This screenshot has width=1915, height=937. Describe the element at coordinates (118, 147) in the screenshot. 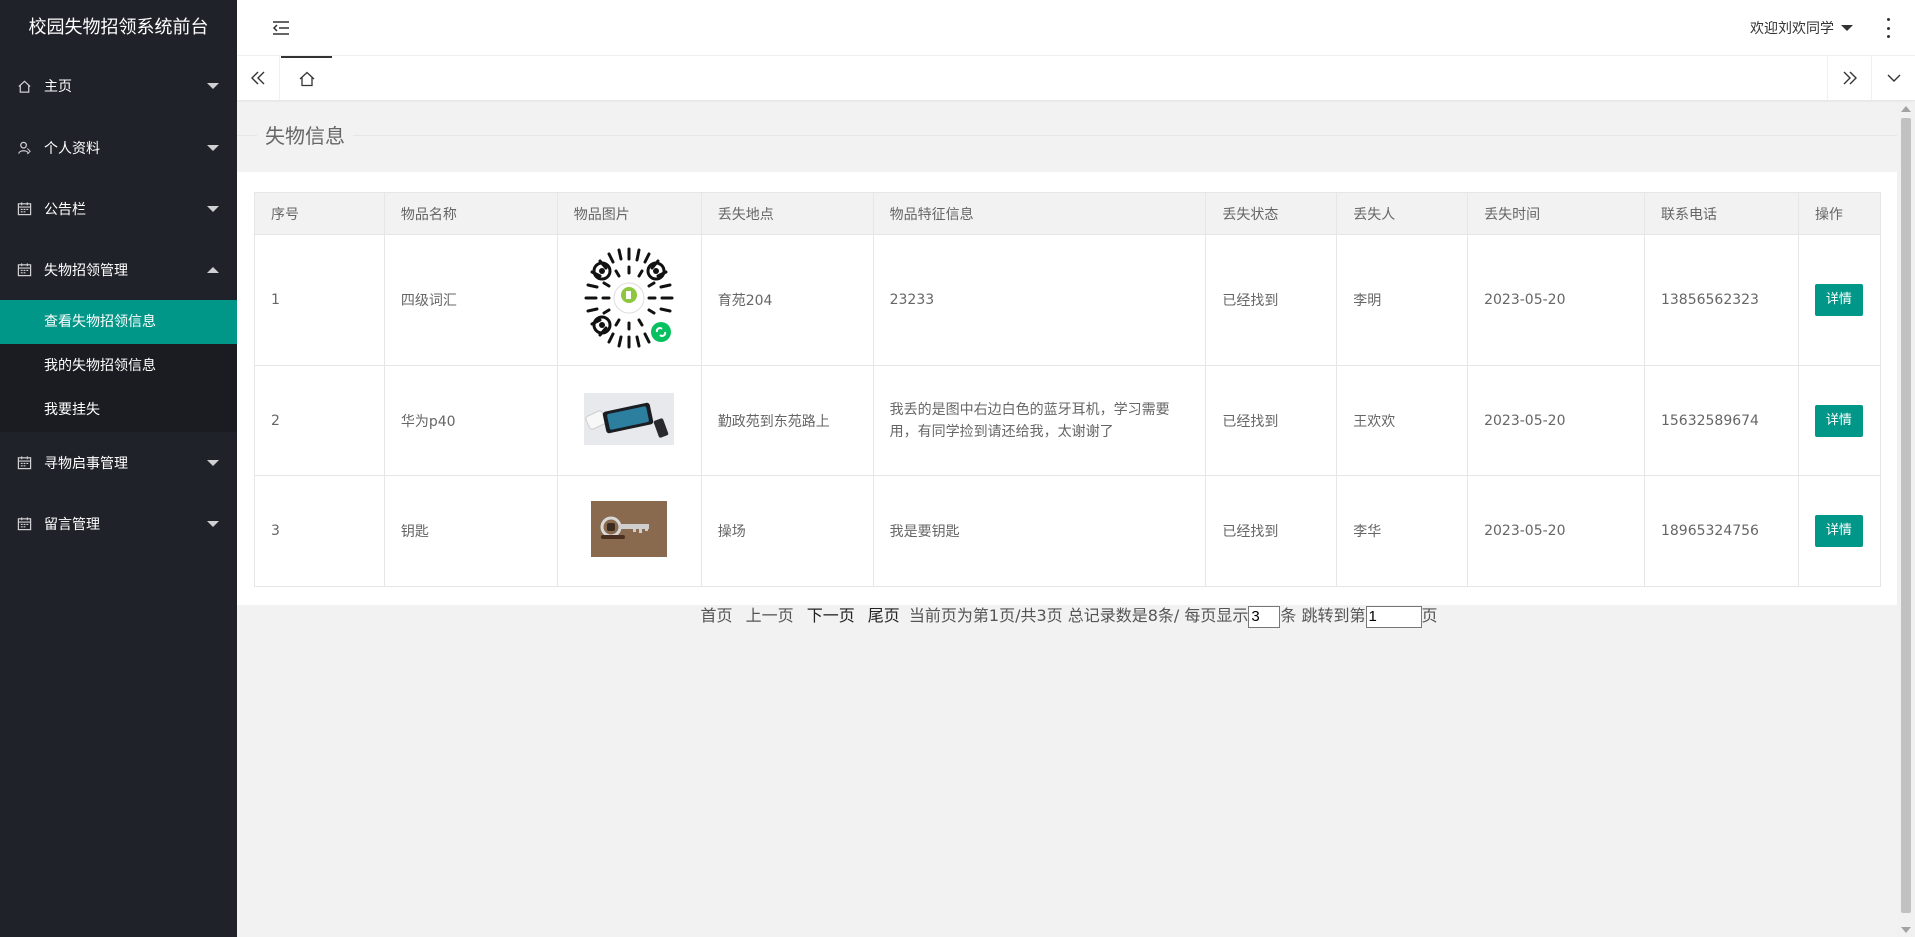

I see `sidebar-item-profile: 个人资料` at that location.